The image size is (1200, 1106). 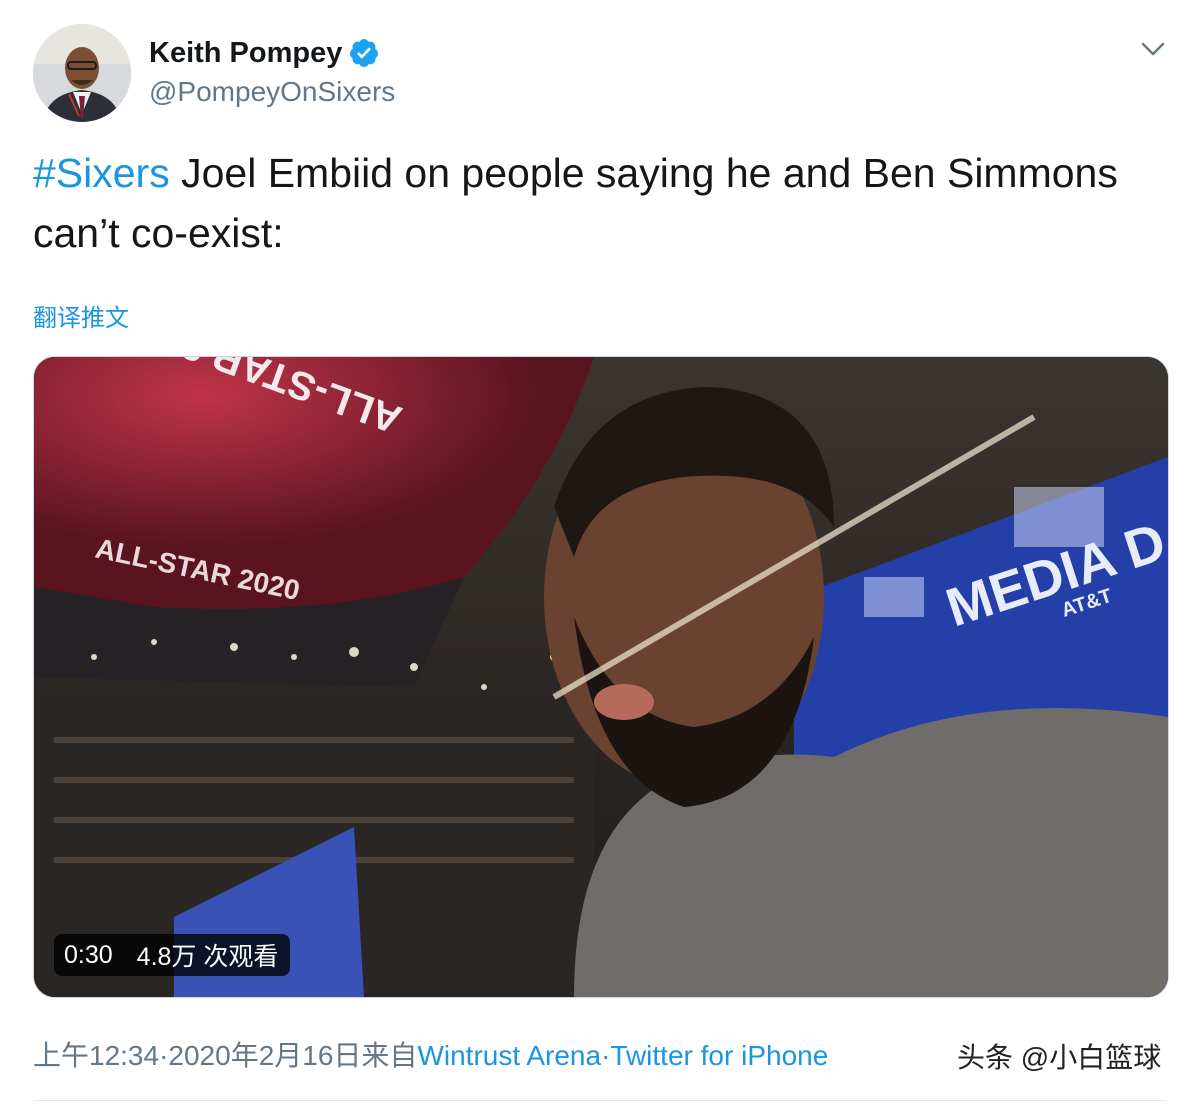 I want to click on translate-tweet-link: 翻译推文, so click(x=81, y=319).